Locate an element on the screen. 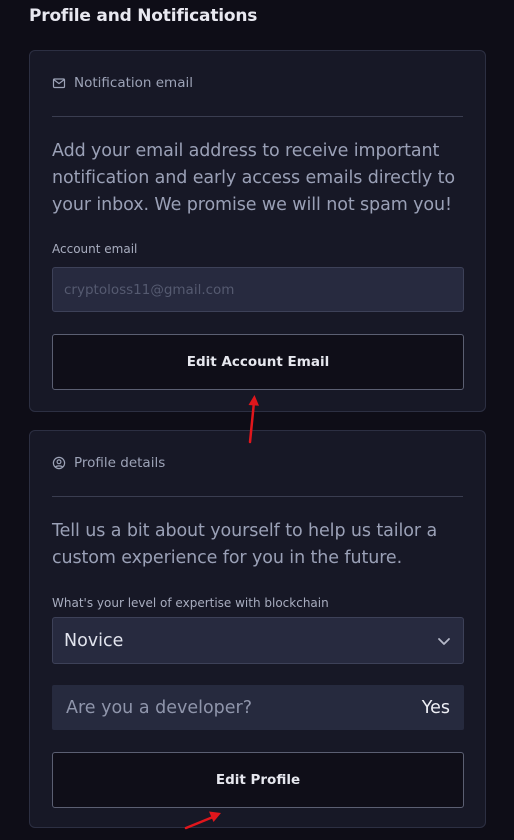 This screenshot has width=514, height=840. notification-email-title: Notification email is located at coordinates (133, 83).